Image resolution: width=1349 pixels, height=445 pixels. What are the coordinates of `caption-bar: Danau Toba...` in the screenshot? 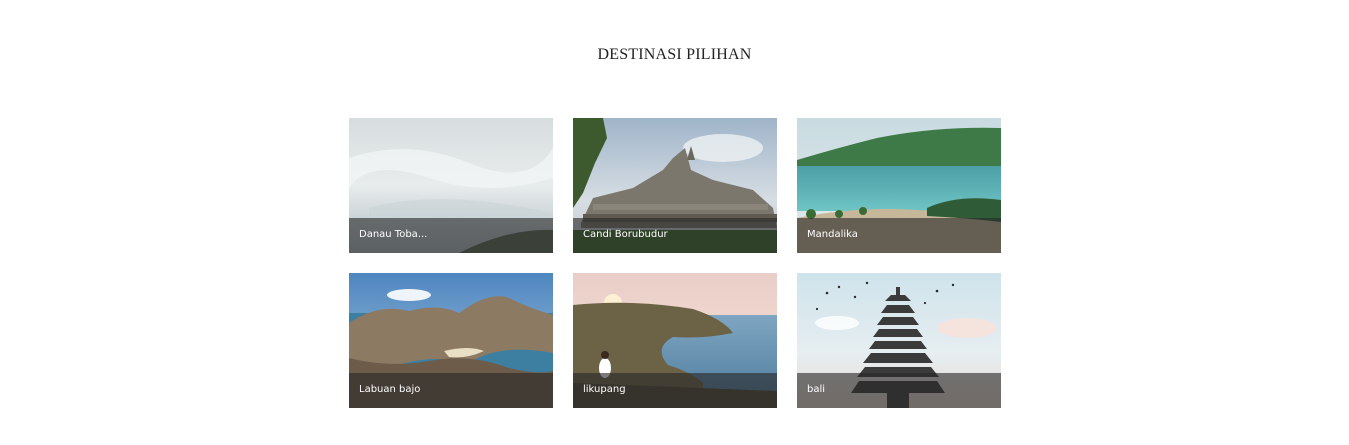 It's located at (451, 235).